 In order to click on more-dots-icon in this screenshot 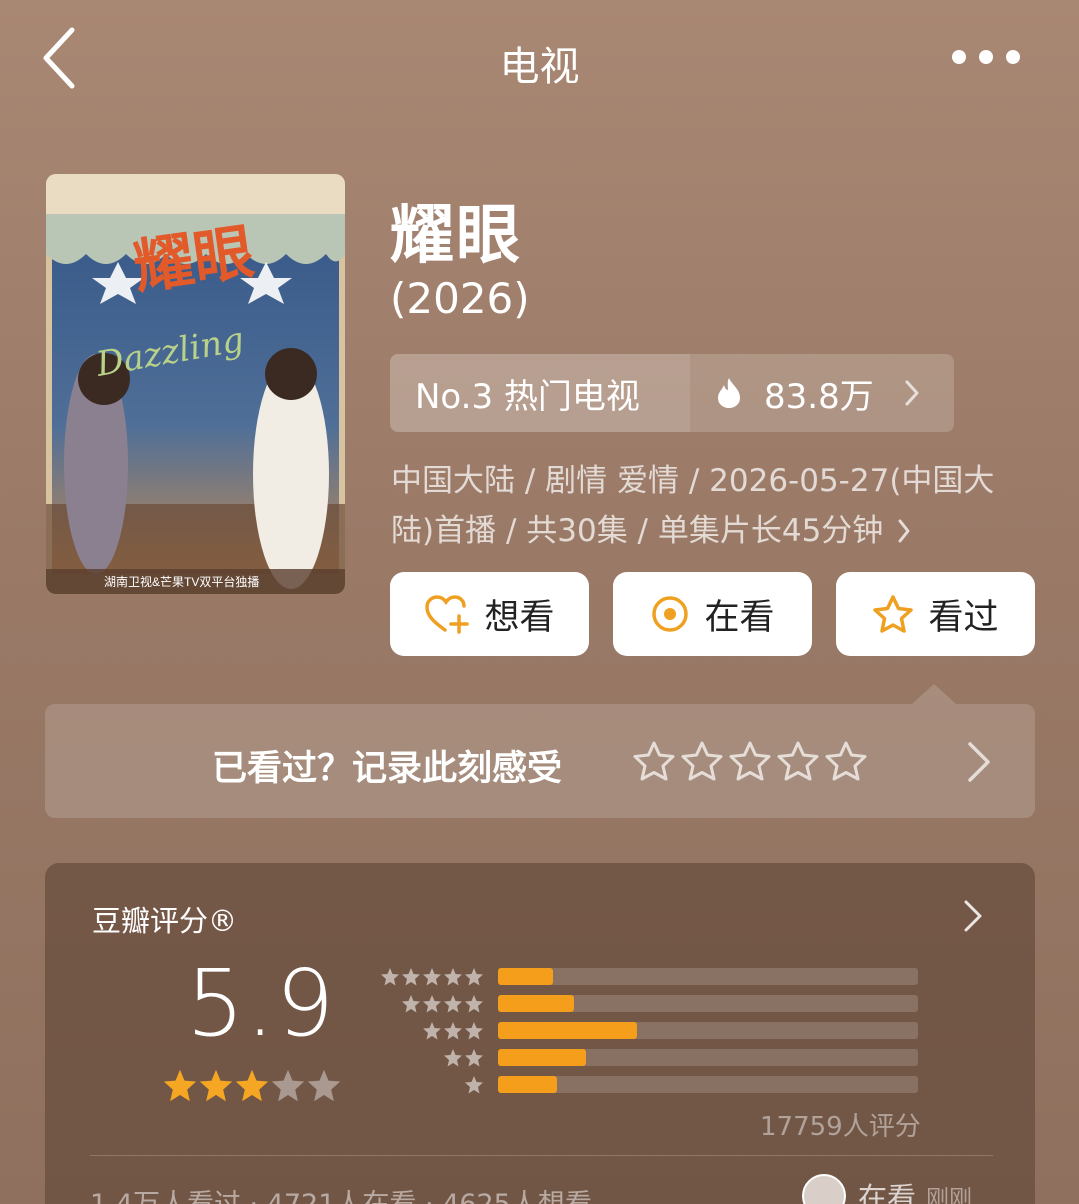, I will do `click(986, 57)`.